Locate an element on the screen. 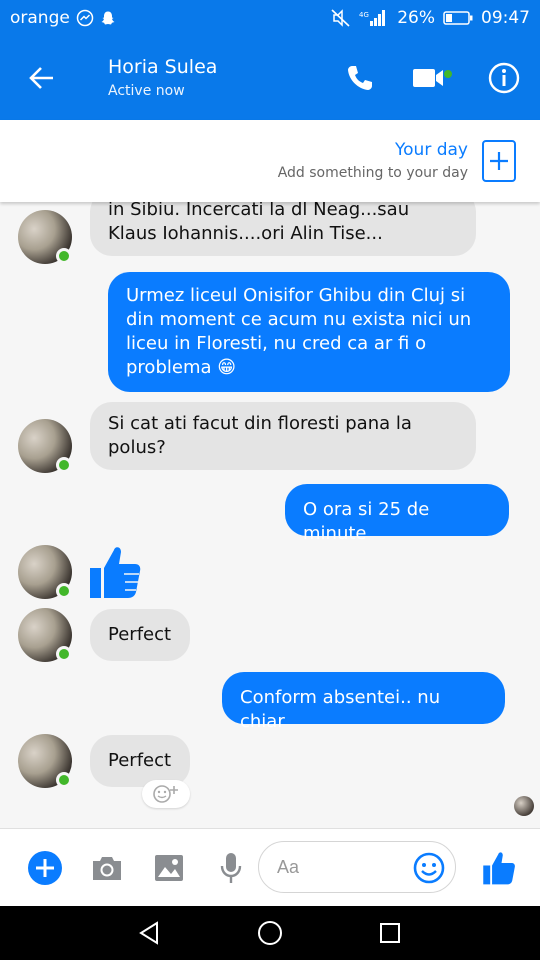 This screenshot has height=960, width=540. back-triangle-icon is located at coordinates (148, 933).